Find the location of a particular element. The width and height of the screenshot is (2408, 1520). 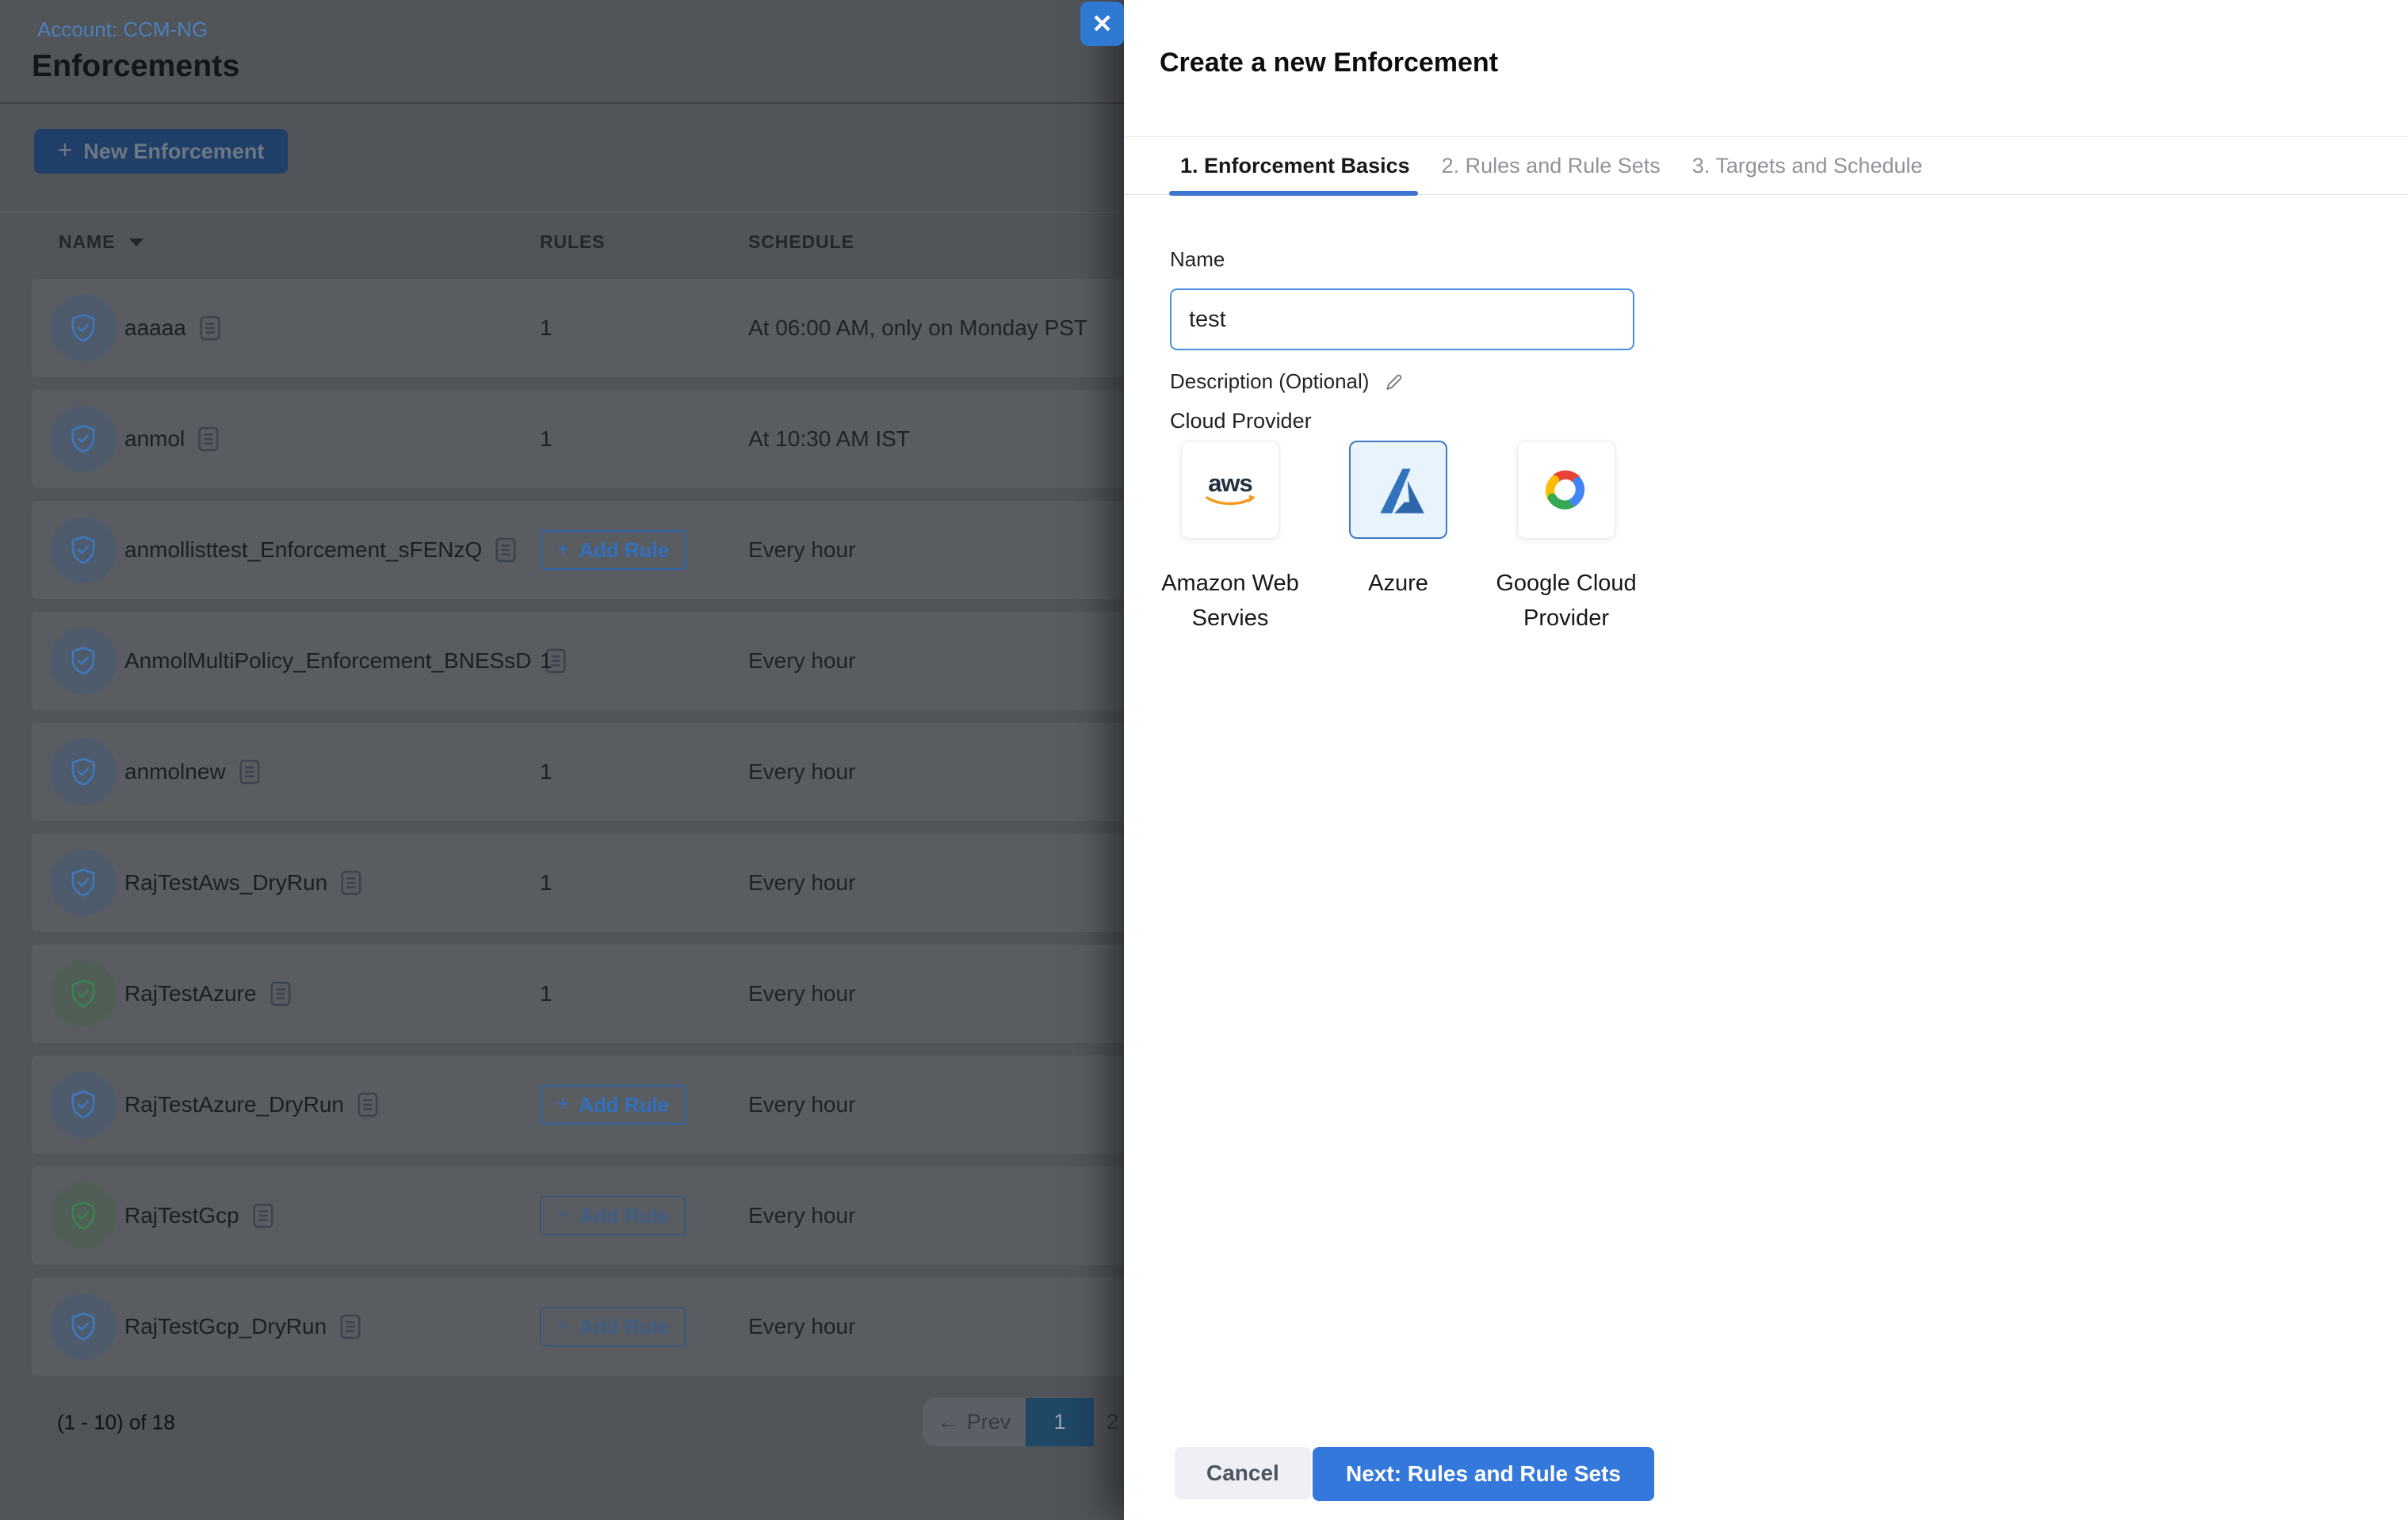

close-icon: ✕ is located at coordinates (1102, 24).